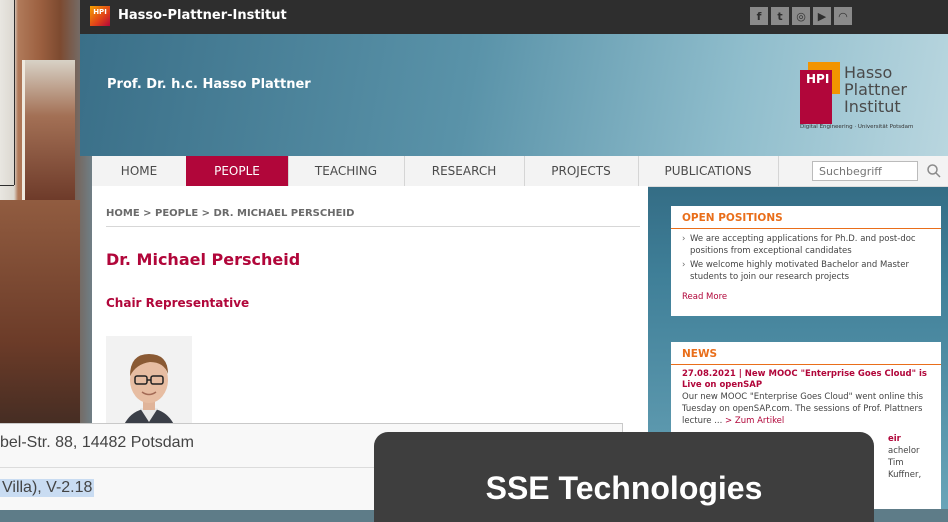  I want to click on address-line: bel-Str. 88, 14482 Potsdam, so click(97, 442).